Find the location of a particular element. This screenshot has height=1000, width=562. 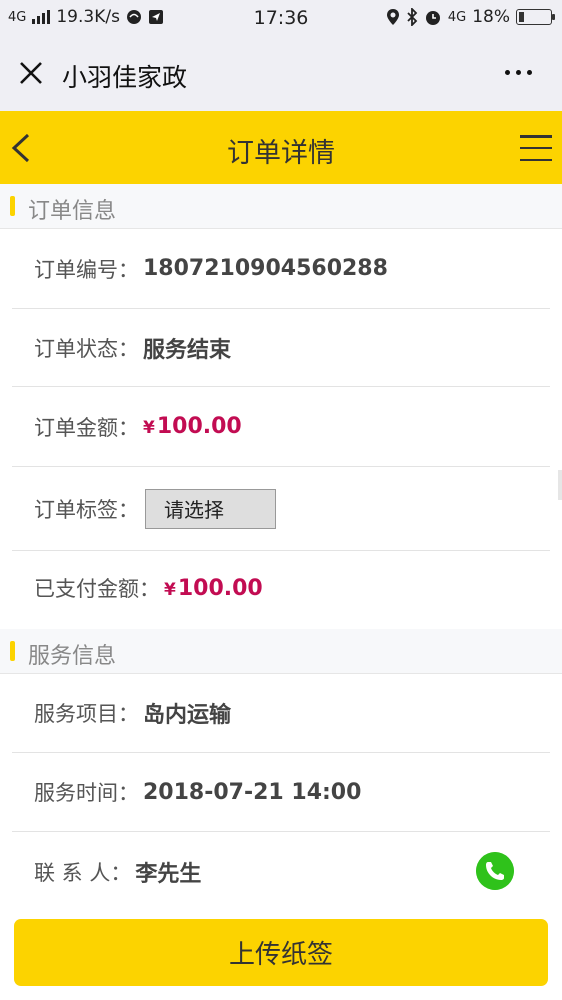

paid-amount-value: ¥100.00 is located at coordinates (213, 588).